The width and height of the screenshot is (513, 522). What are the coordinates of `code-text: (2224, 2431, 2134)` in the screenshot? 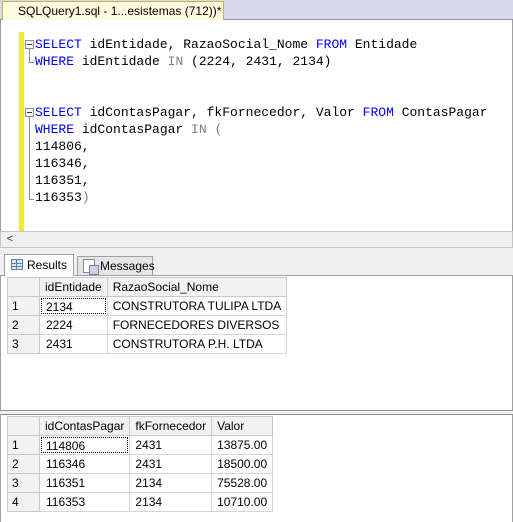 It's located at (257, 61).